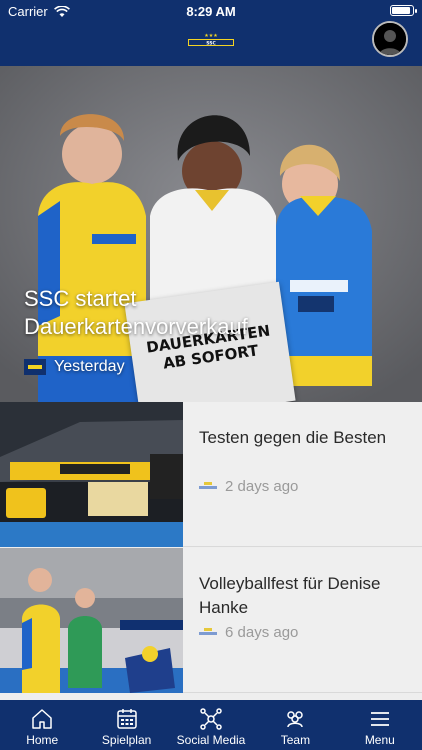  What do you see at coordinates (211, 740) in the screenshot?
I see `tab-social-media-label: Social Media` at bounding box center [211, 740].